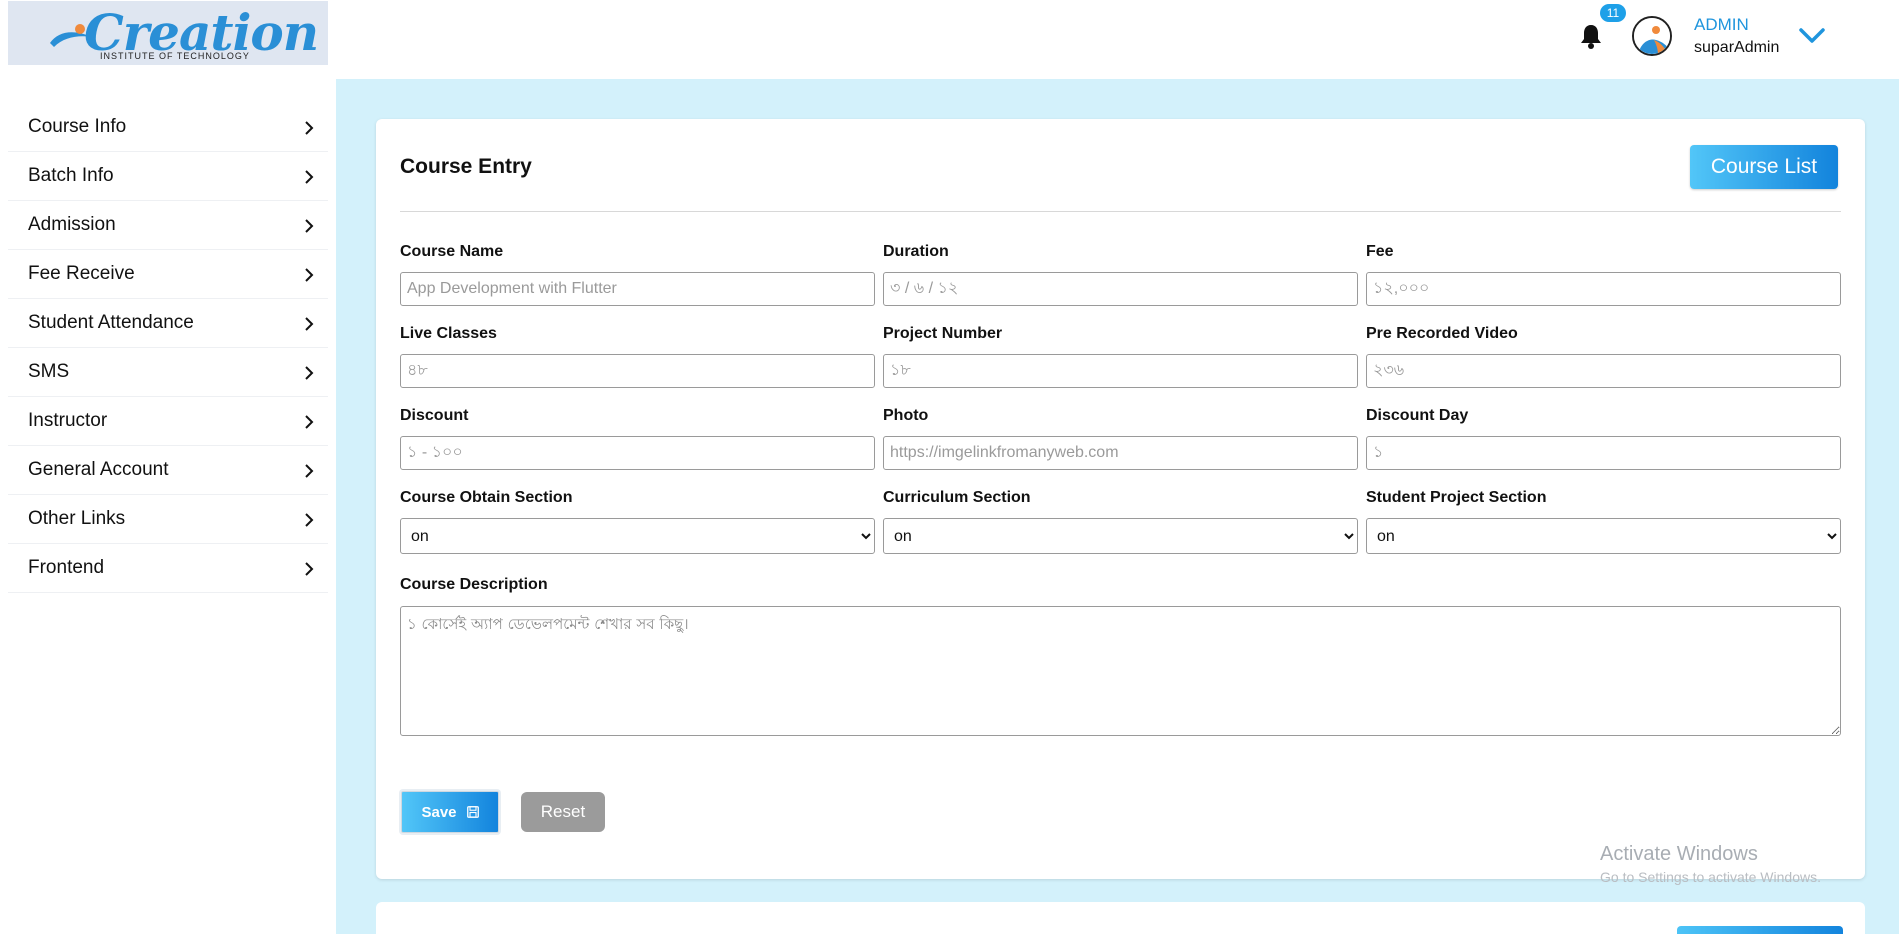  Describe the element at coordinates (1380, 251) in the screenshot. I see `fee-label: Fee` at that location.